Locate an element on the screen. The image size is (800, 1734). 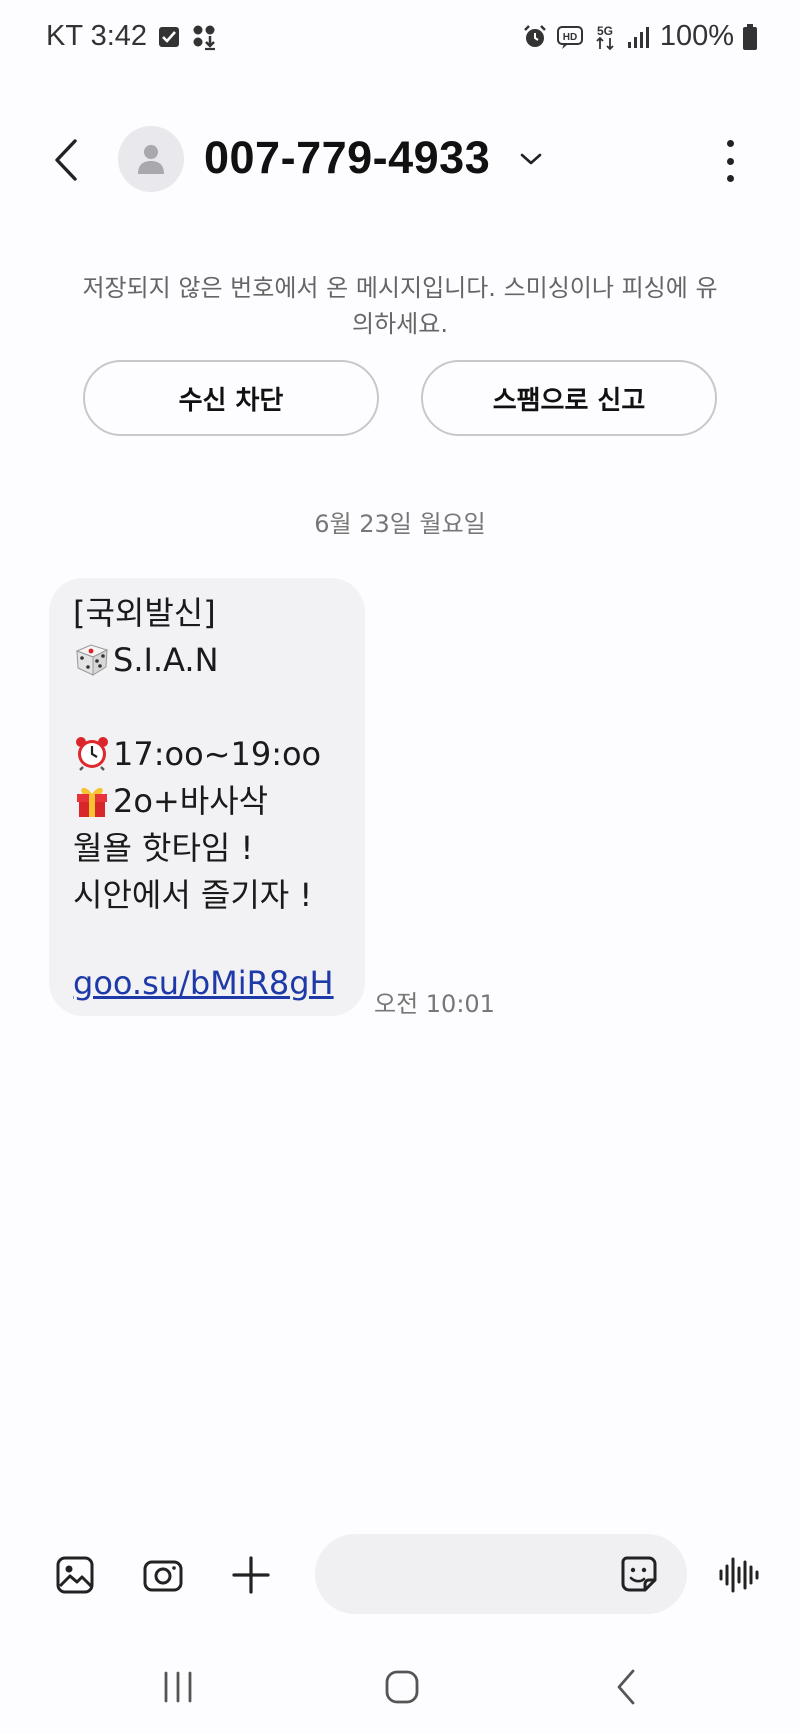
message-link: goo.su/bMiR8gH is located at coordinates (203, 983).